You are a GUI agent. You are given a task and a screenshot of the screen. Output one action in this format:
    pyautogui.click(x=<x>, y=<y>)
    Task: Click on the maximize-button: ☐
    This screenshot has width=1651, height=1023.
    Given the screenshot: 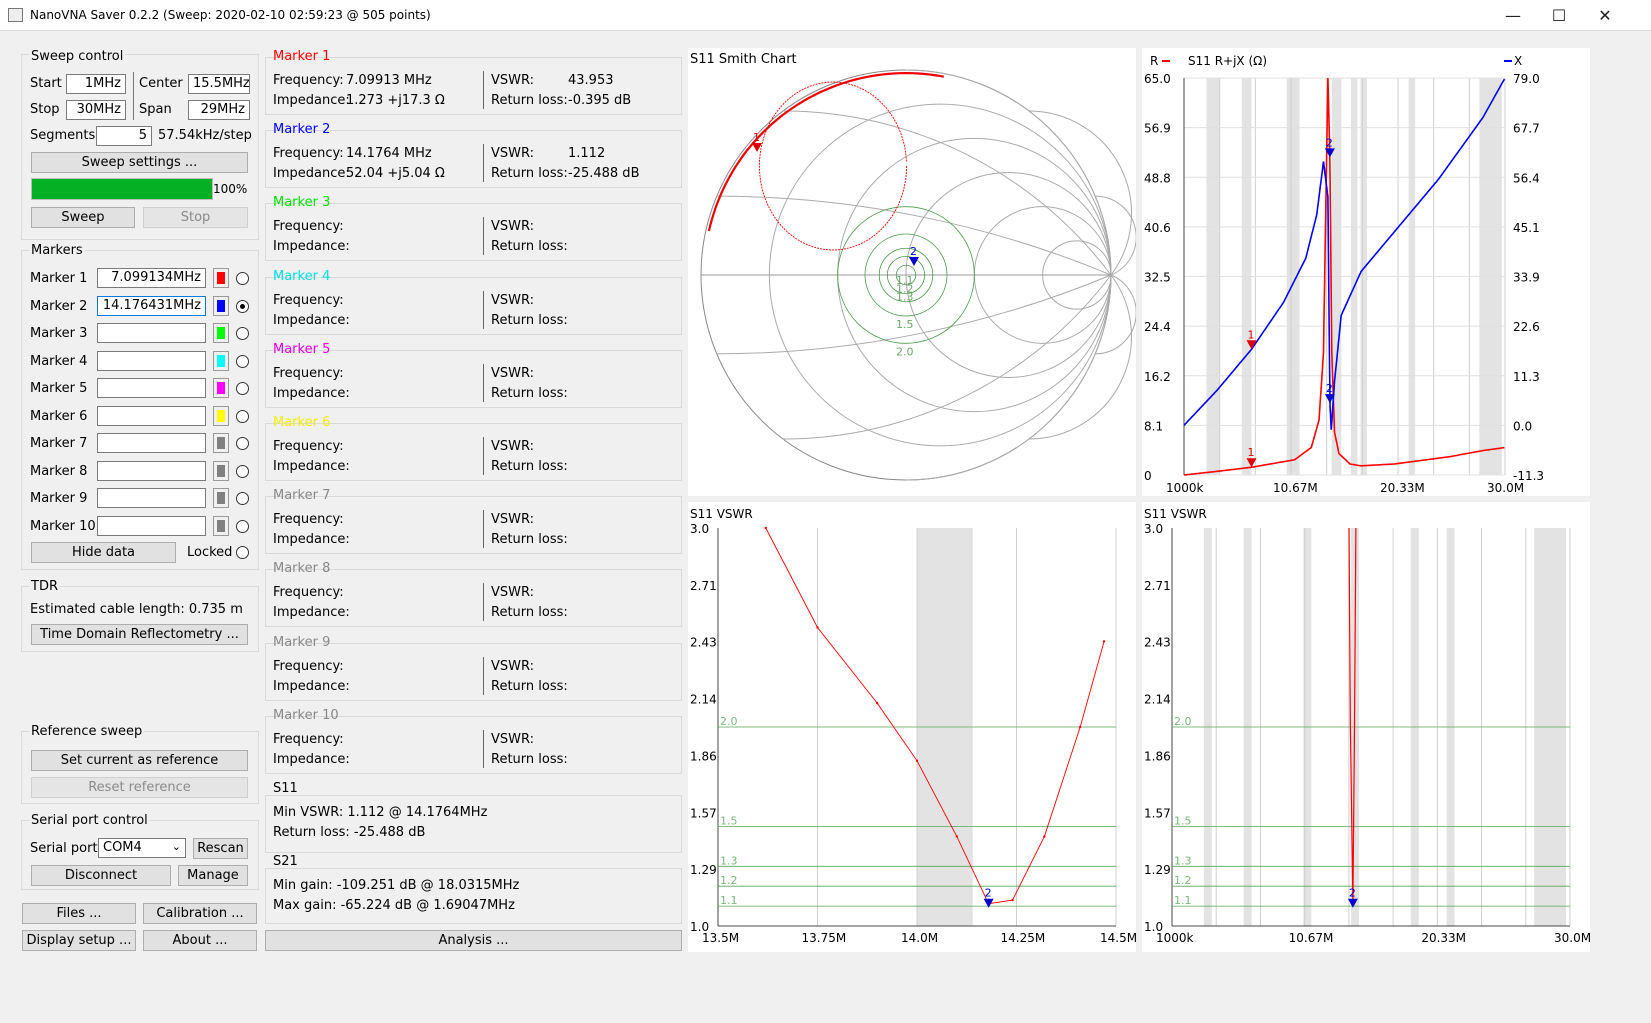 What is the action you would take?
    pyautogui.click(x=1559, y=15)
    